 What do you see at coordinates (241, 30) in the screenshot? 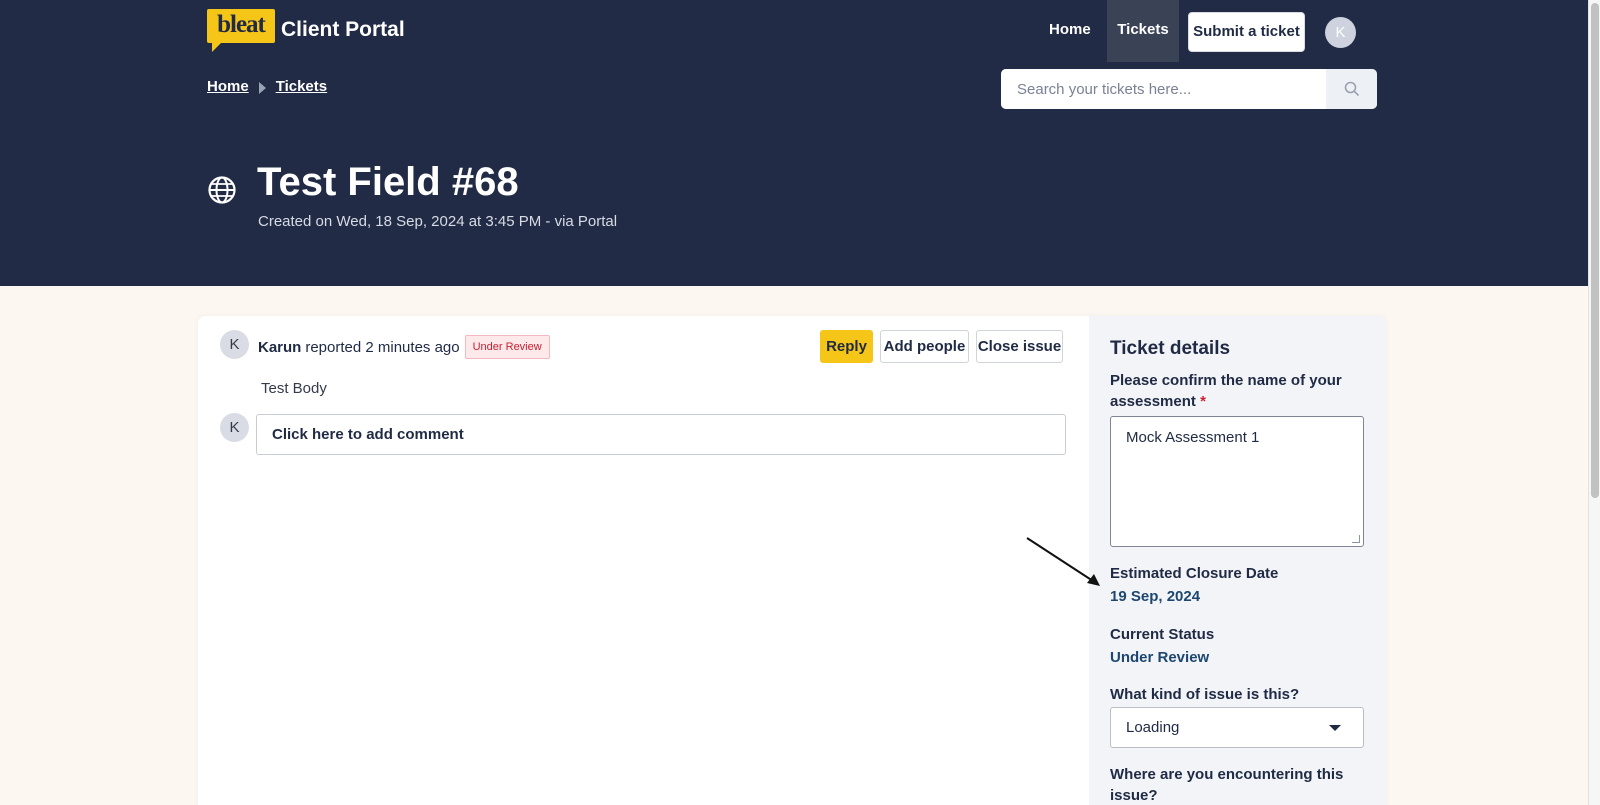
I see `bleat-logo: bleat` at bounding box center [241, 30].